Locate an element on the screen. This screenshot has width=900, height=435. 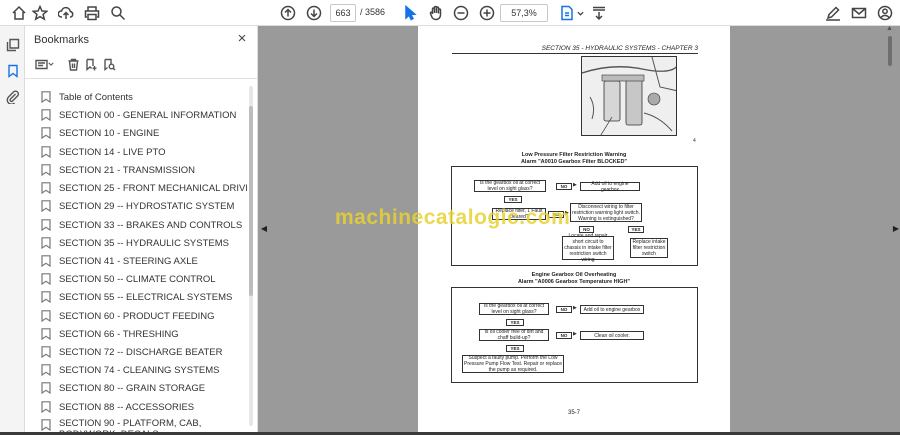
chart1-replace-switch: Replace intake filter restriction switch is located at coordinates (649, 248).